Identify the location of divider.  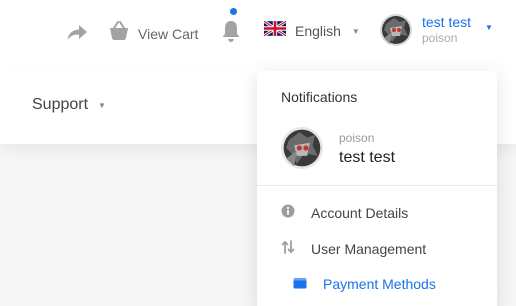
(377, 185).